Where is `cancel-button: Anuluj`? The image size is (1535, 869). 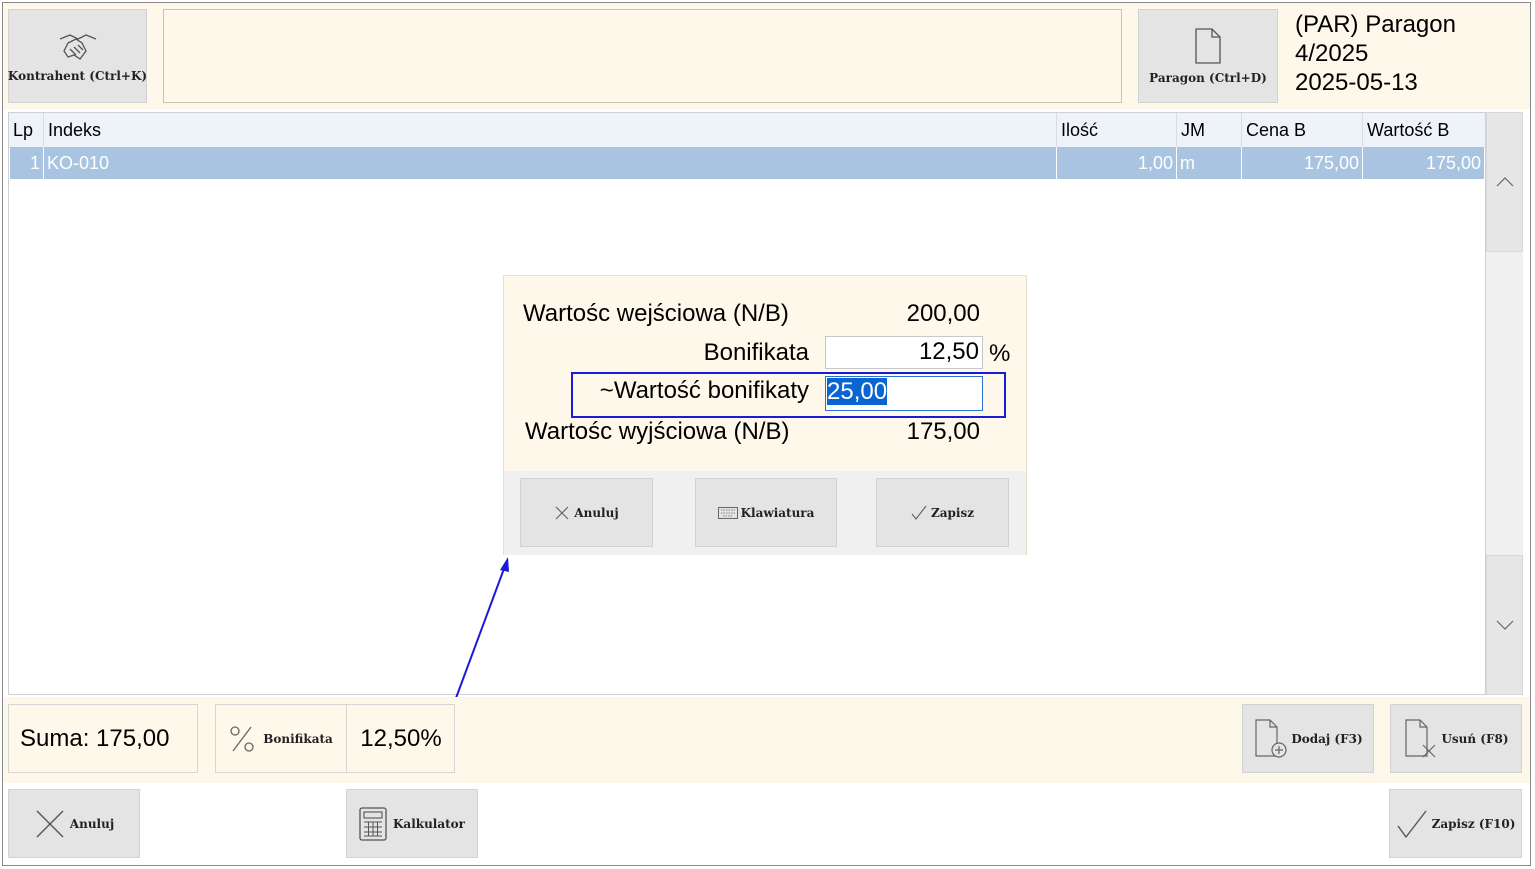 cancel-button: Anuluj is located at coordinates (74, 823).